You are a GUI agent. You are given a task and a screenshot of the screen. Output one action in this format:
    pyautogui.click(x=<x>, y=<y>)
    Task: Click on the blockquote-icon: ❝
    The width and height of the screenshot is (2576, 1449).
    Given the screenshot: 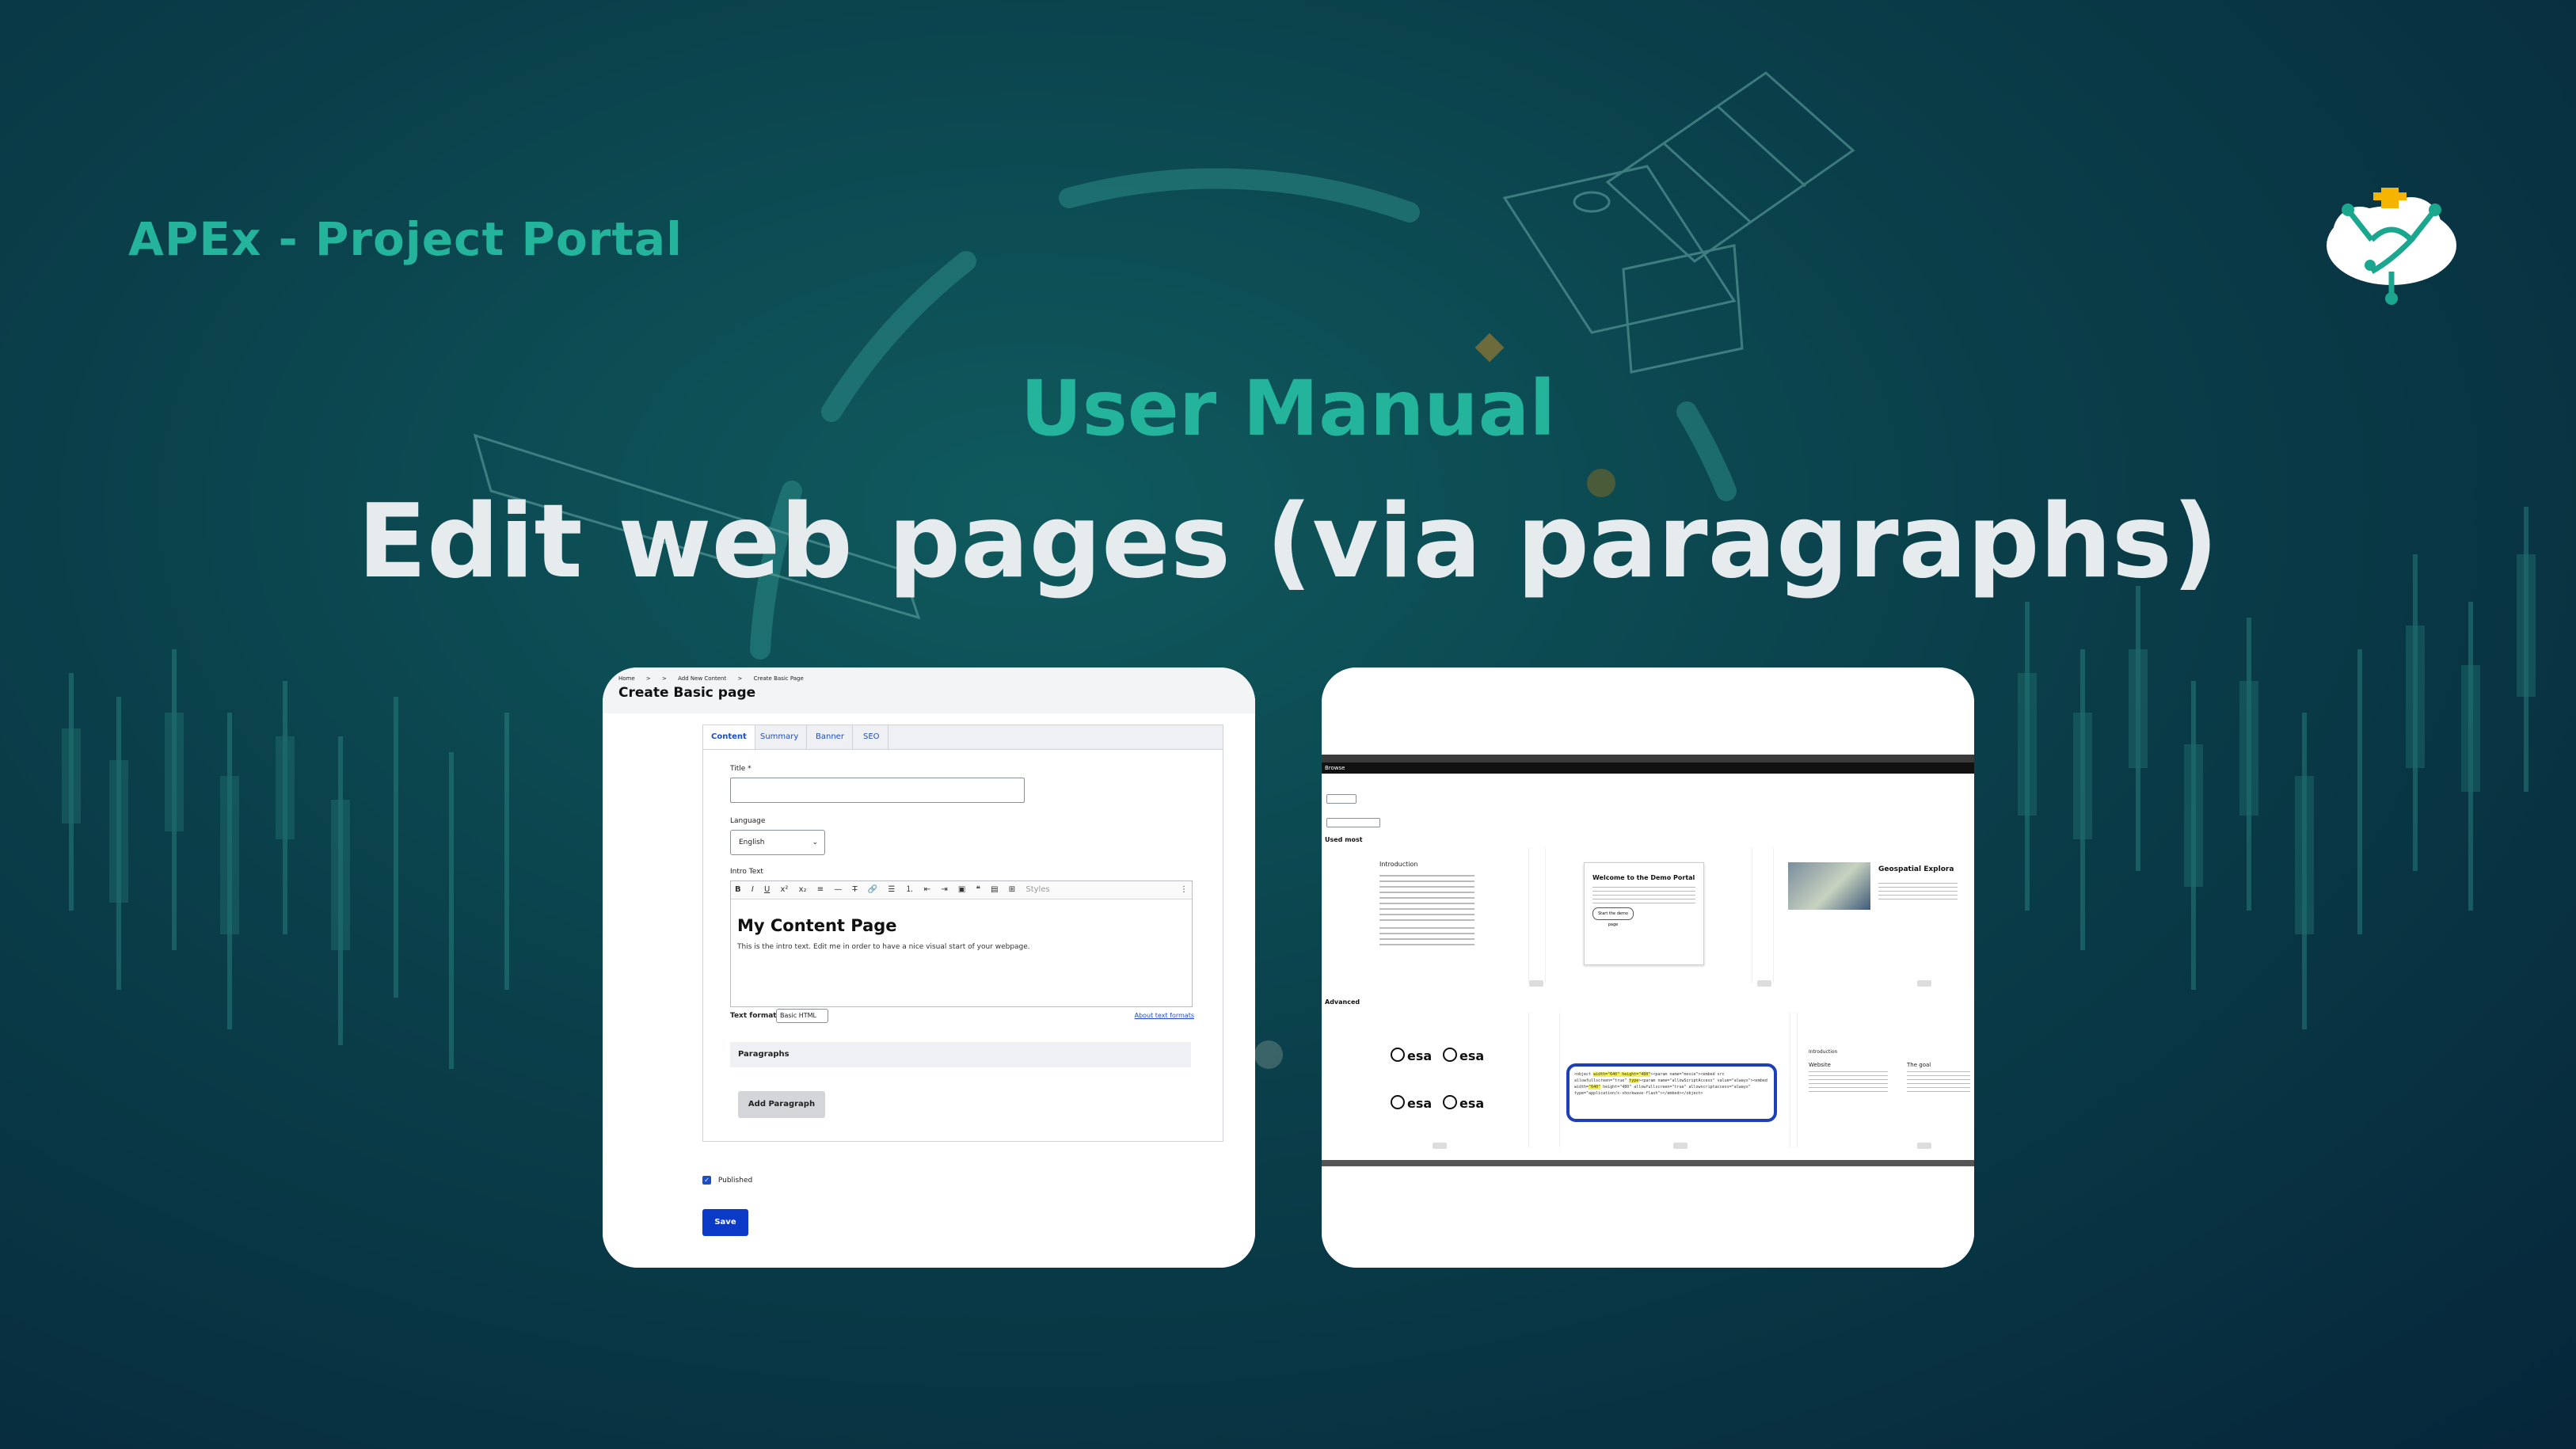 What is the action you would take?
    pyautogui.click(x=978, y=890)
    